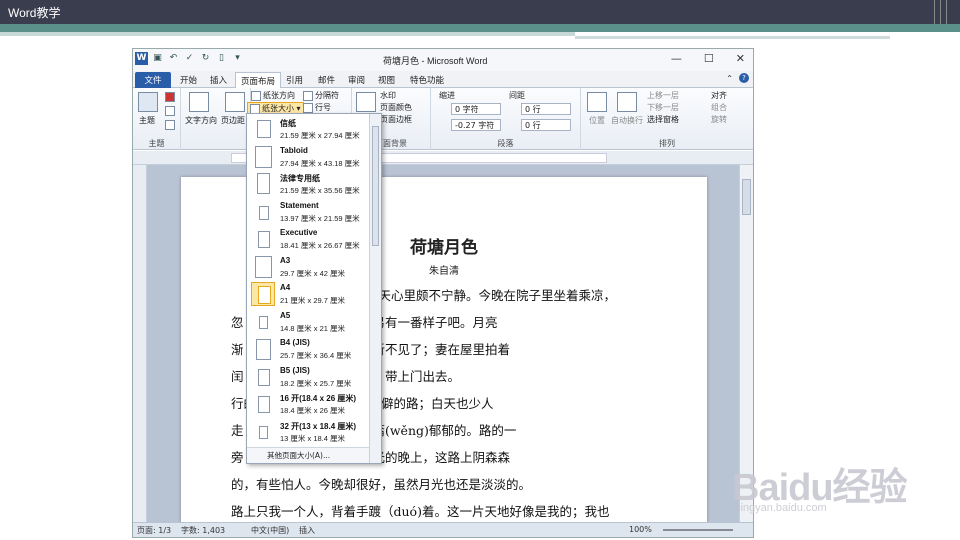 The height and width of the screenshot is (540, 960). I want to click on option-name: Executive, so click(299, 232).